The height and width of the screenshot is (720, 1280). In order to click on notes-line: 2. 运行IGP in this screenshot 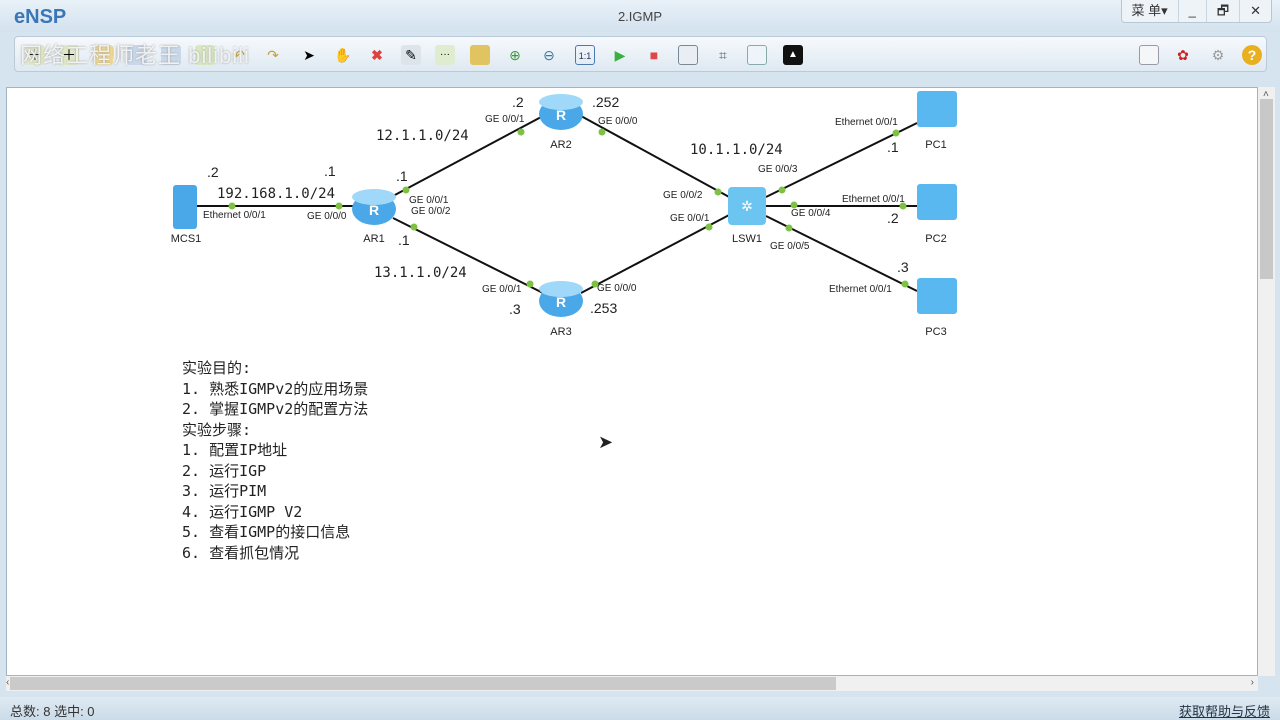, I will do `click(224, 470)`.